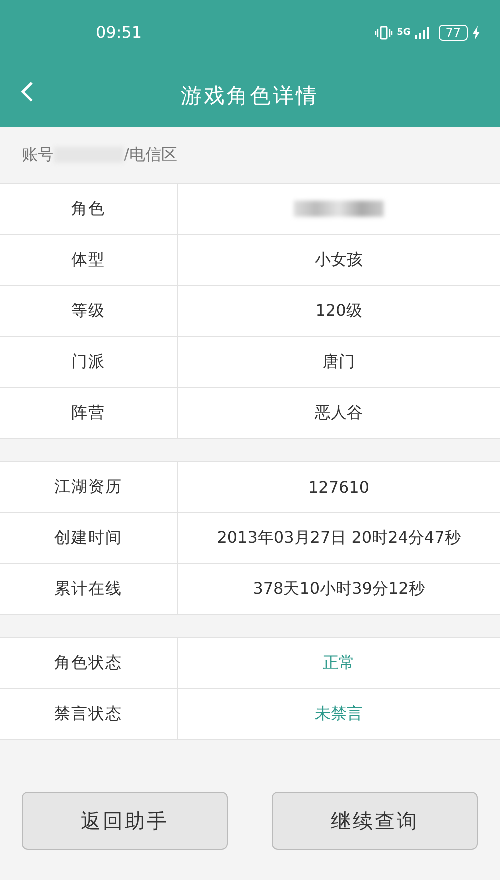  Describe the element at coordinates (89, 538) in the screenshot. I see `field-label: 创建时间` at that location.